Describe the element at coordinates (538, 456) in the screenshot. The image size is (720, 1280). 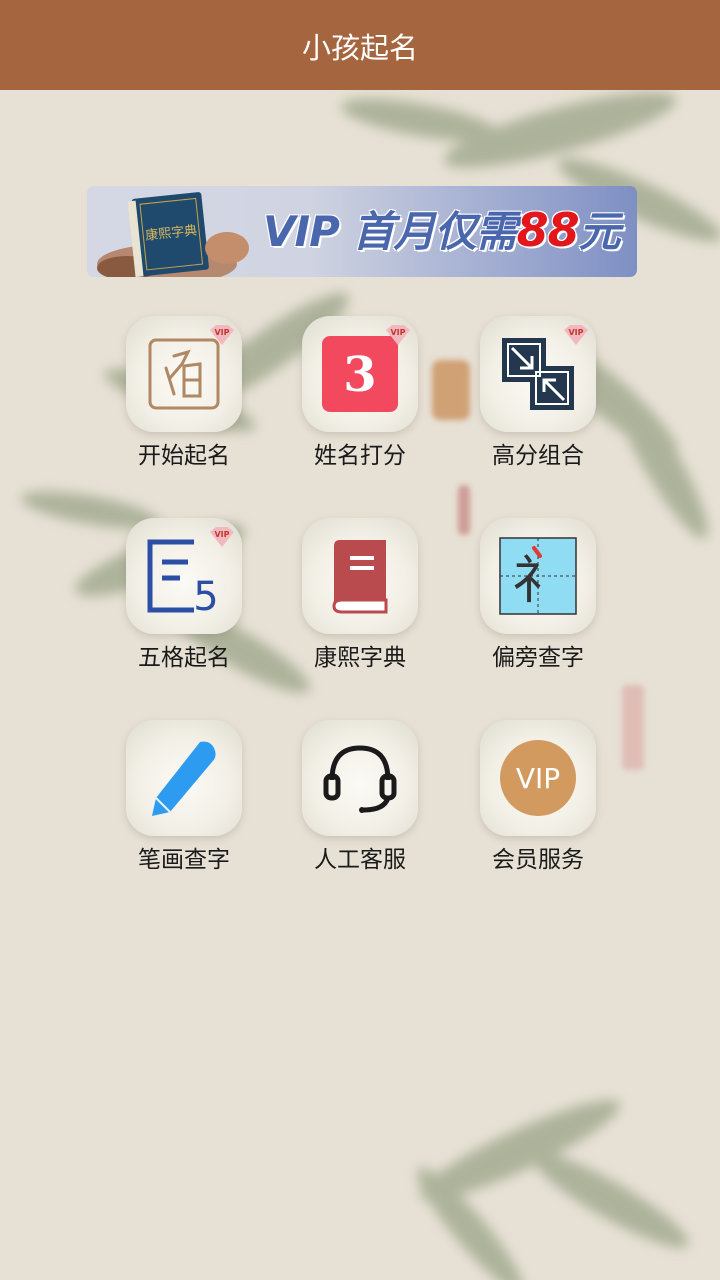
I see `menu-item-label: 高分组合` at that location.